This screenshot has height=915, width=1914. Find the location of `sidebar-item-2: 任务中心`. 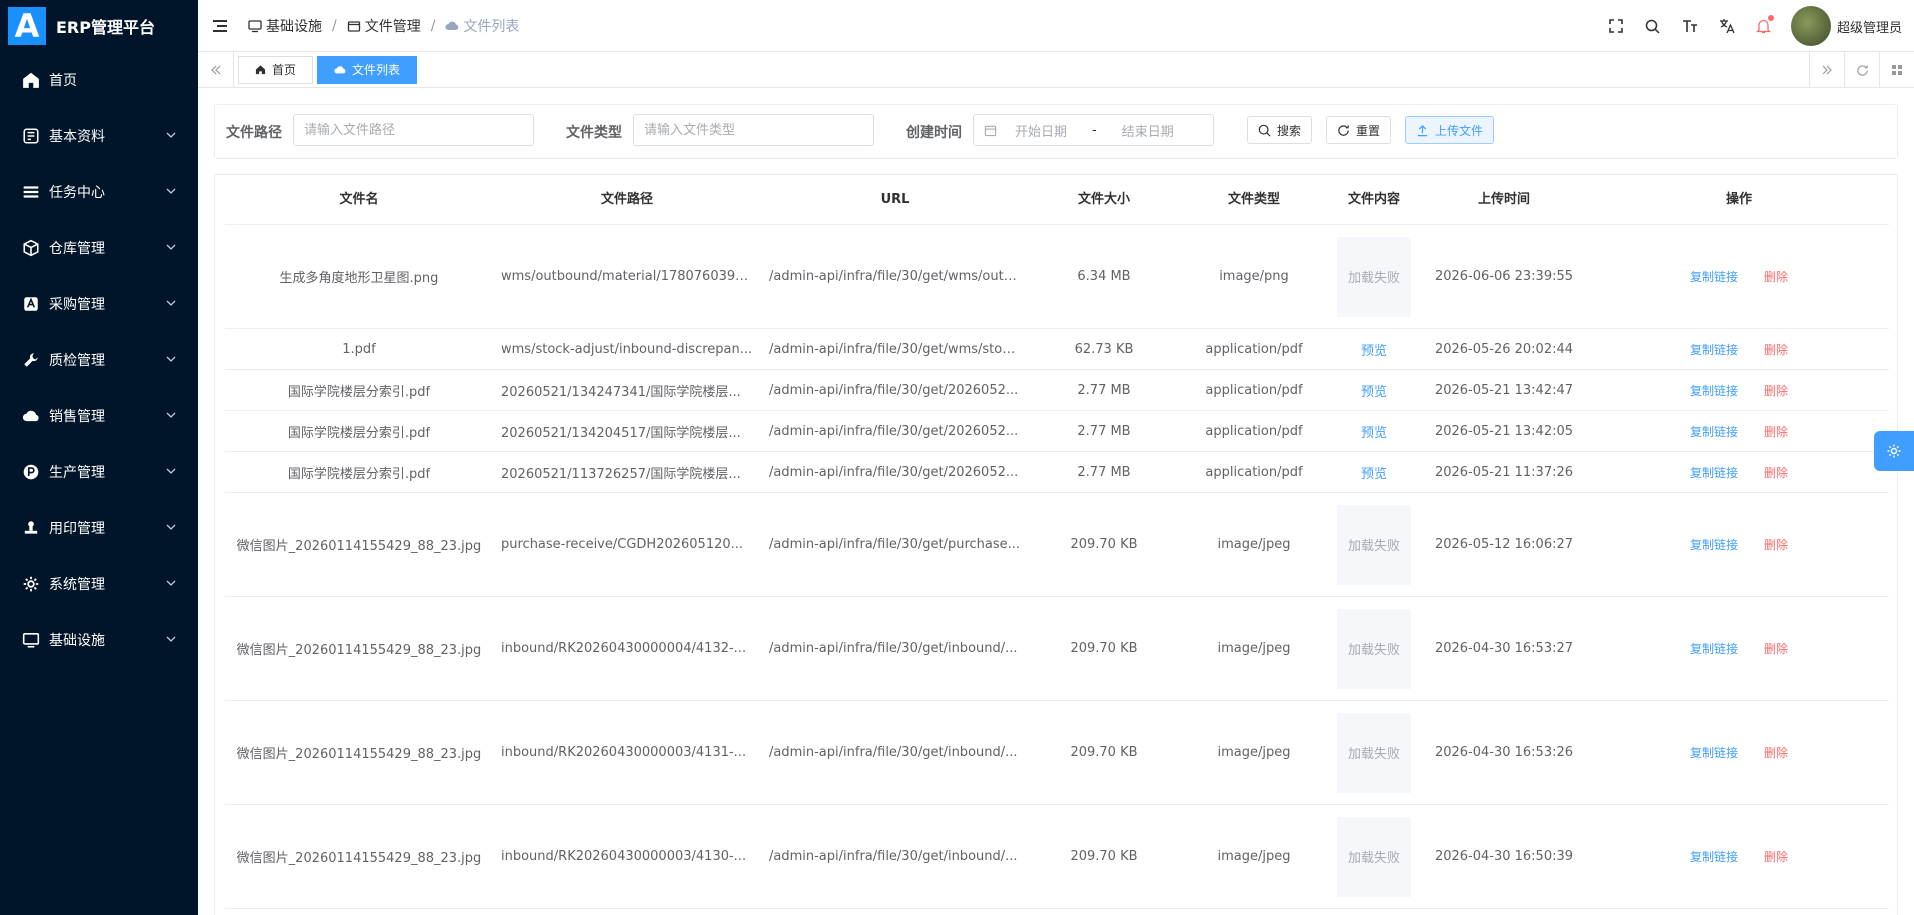

sidebar-item-2: 任务中心 is located at coordinates (99, 192).